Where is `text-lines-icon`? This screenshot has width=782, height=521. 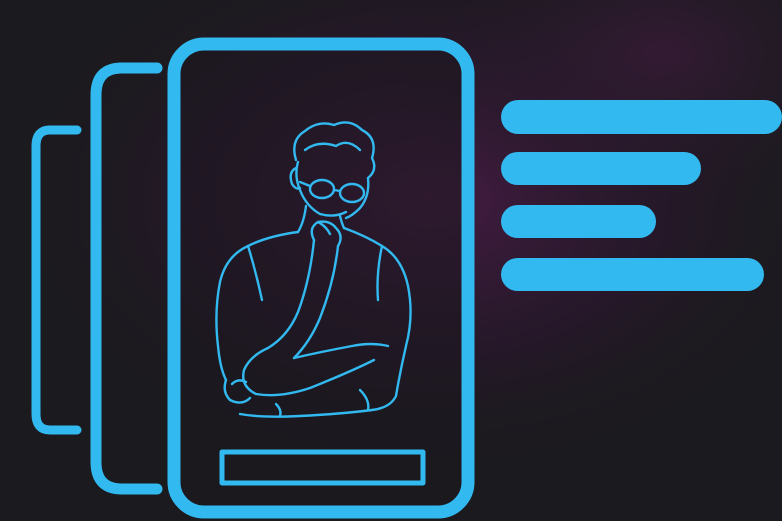 text-lines-icon is located at coordinates (641, 195).